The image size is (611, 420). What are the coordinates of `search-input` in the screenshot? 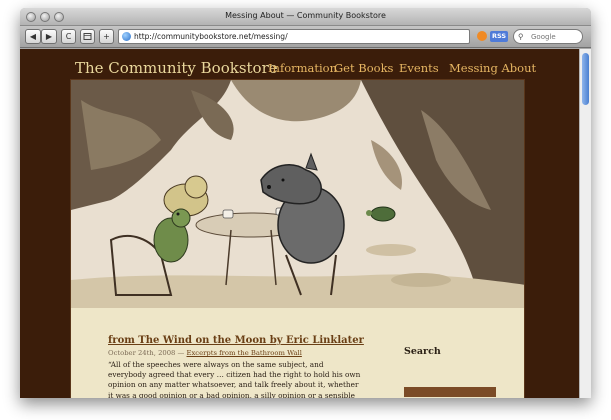 It's located at (555, 37).